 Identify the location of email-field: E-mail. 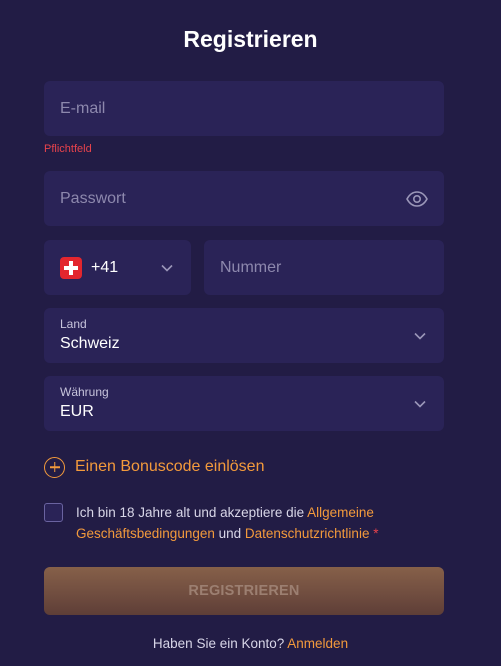
(244, 108).